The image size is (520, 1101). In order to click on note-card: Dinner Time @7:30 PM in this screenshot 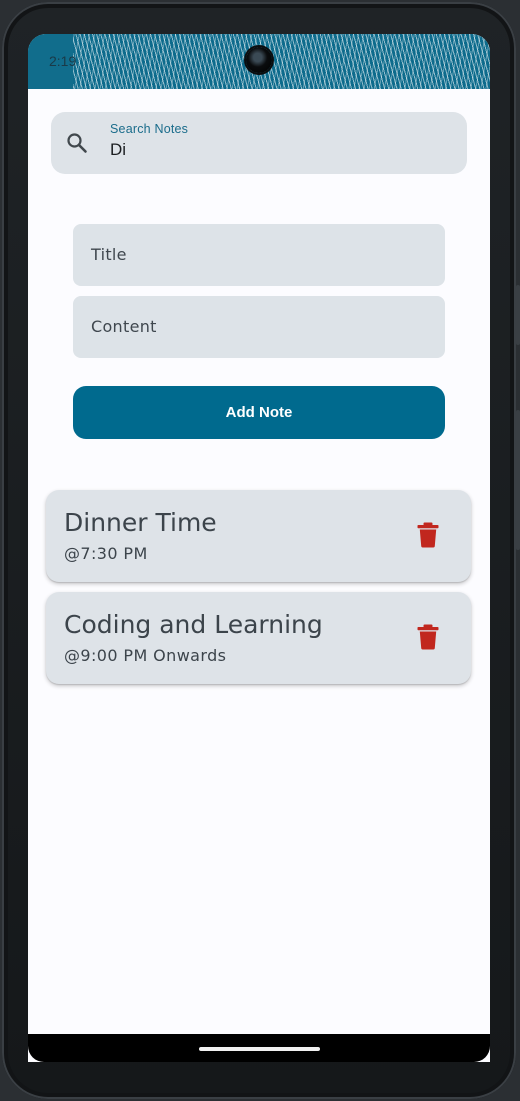, I will do `click(258, 536)`.